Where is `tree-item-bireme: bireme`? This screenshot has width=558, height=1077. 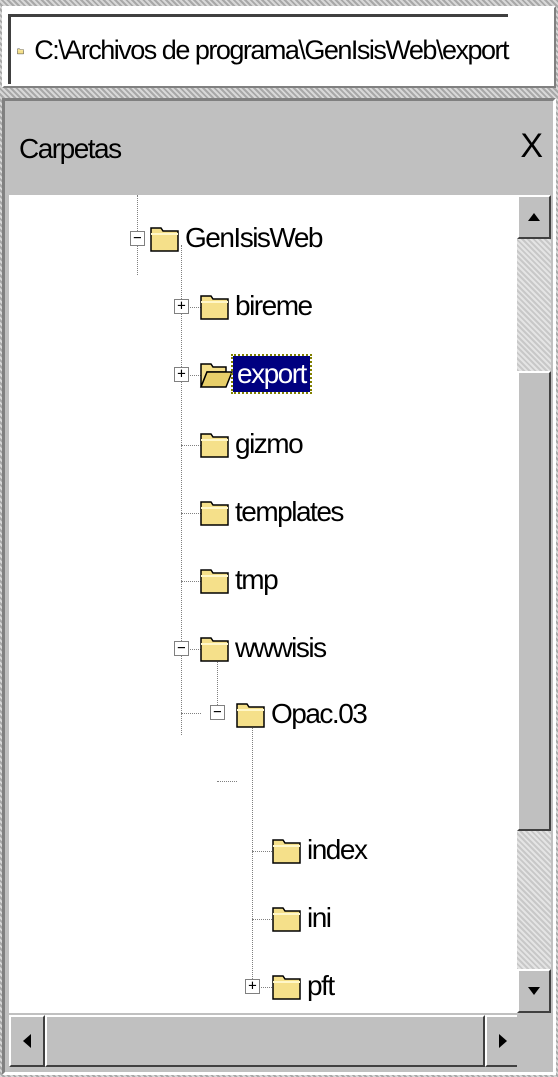
tree-item-bireme: bireme is located at coordinates (257, 306).